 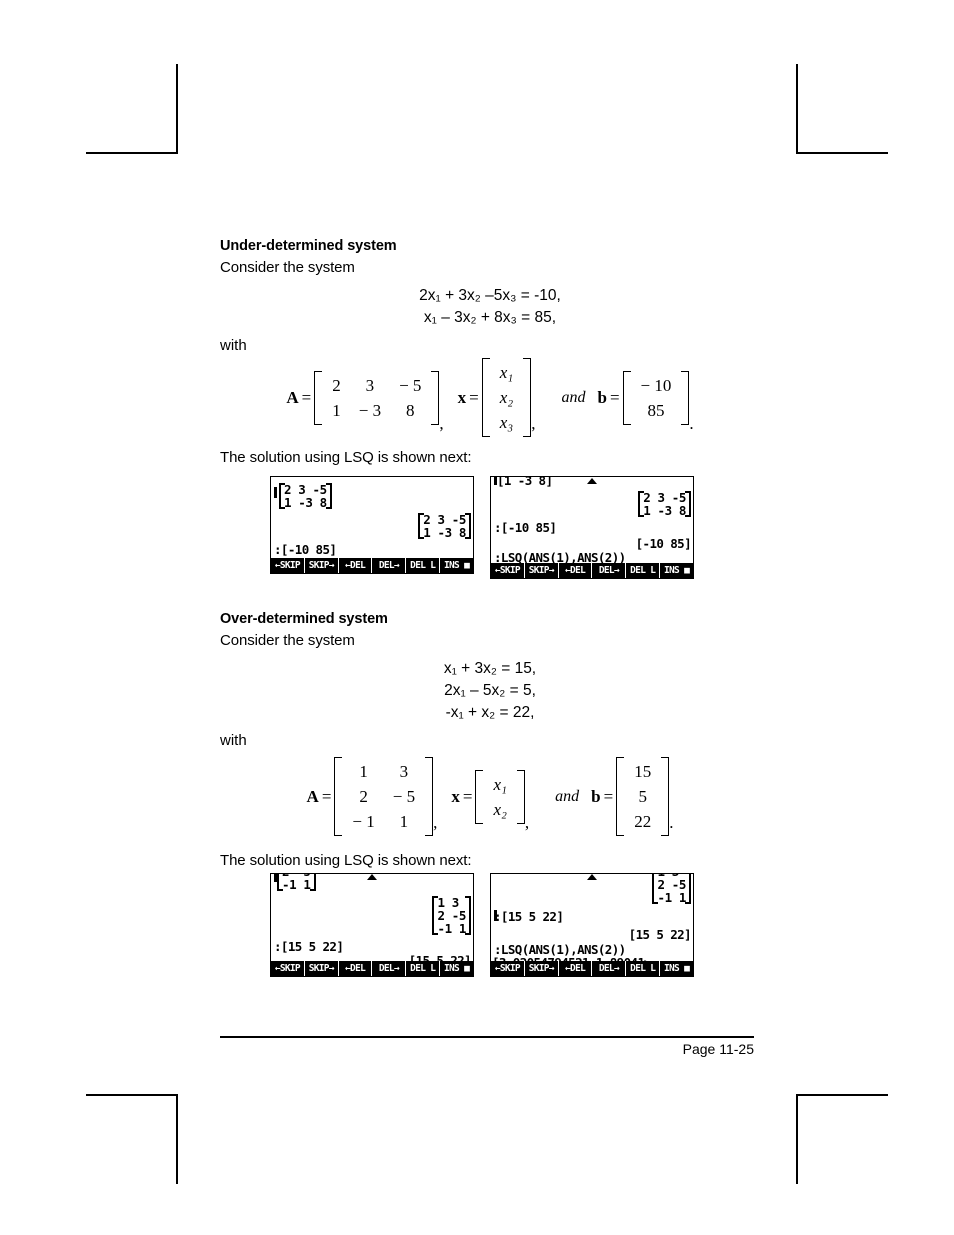 I want to click on matrix-cell: 3, so click(x=370, y=385).